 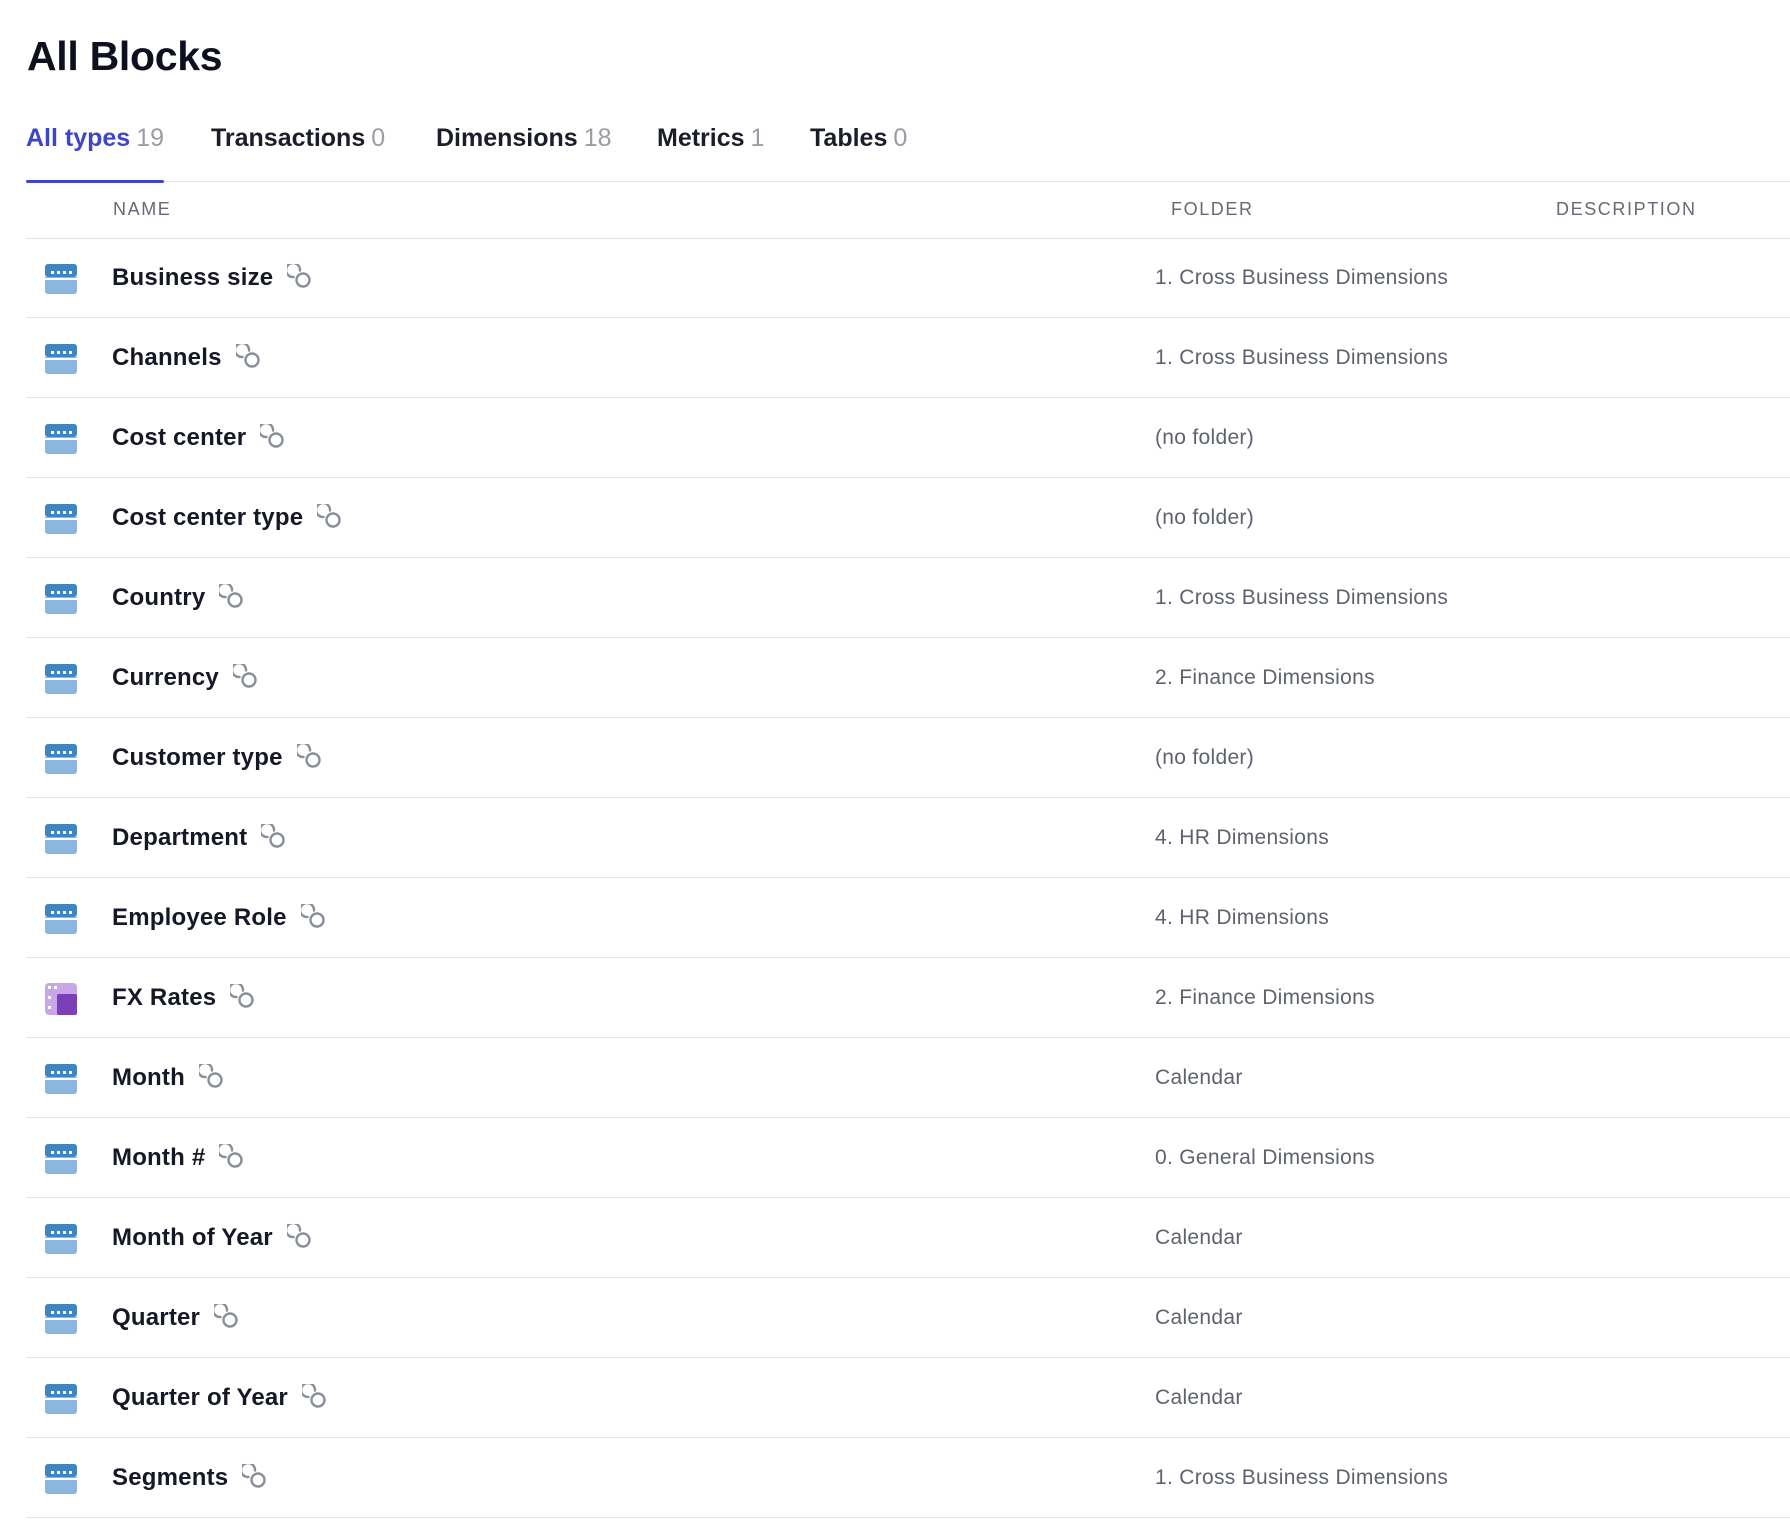 I want to click on table-row: Country 1. Cross Business Dimensions, so click(x=908, y=598).